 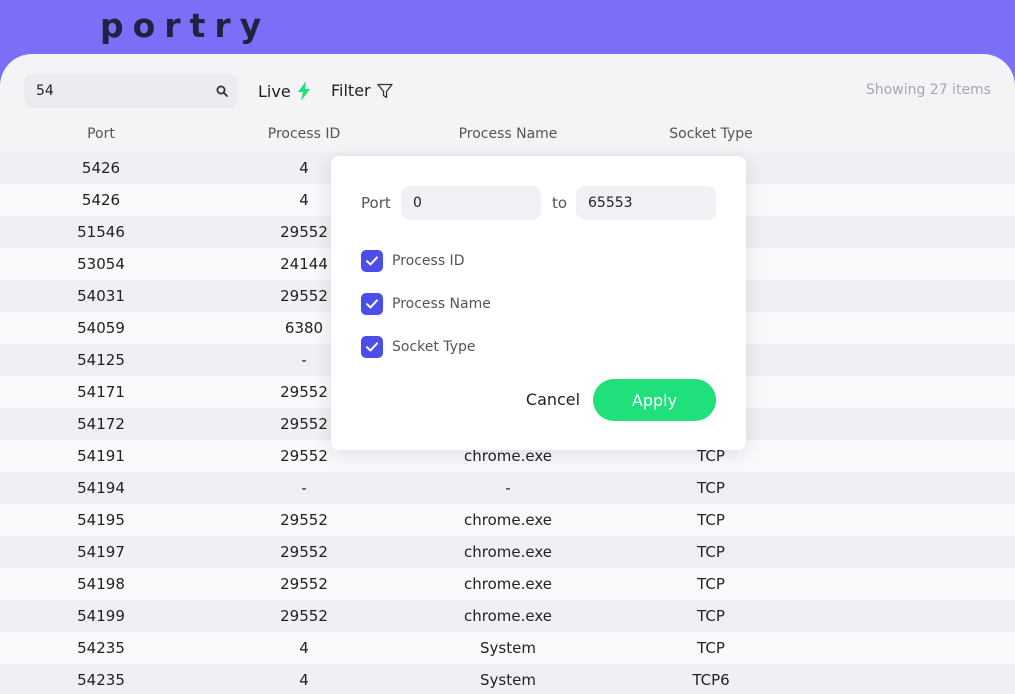 I want to click on table-header: Port Process ID Process Name Socket Type, so click(x=507, y=139).